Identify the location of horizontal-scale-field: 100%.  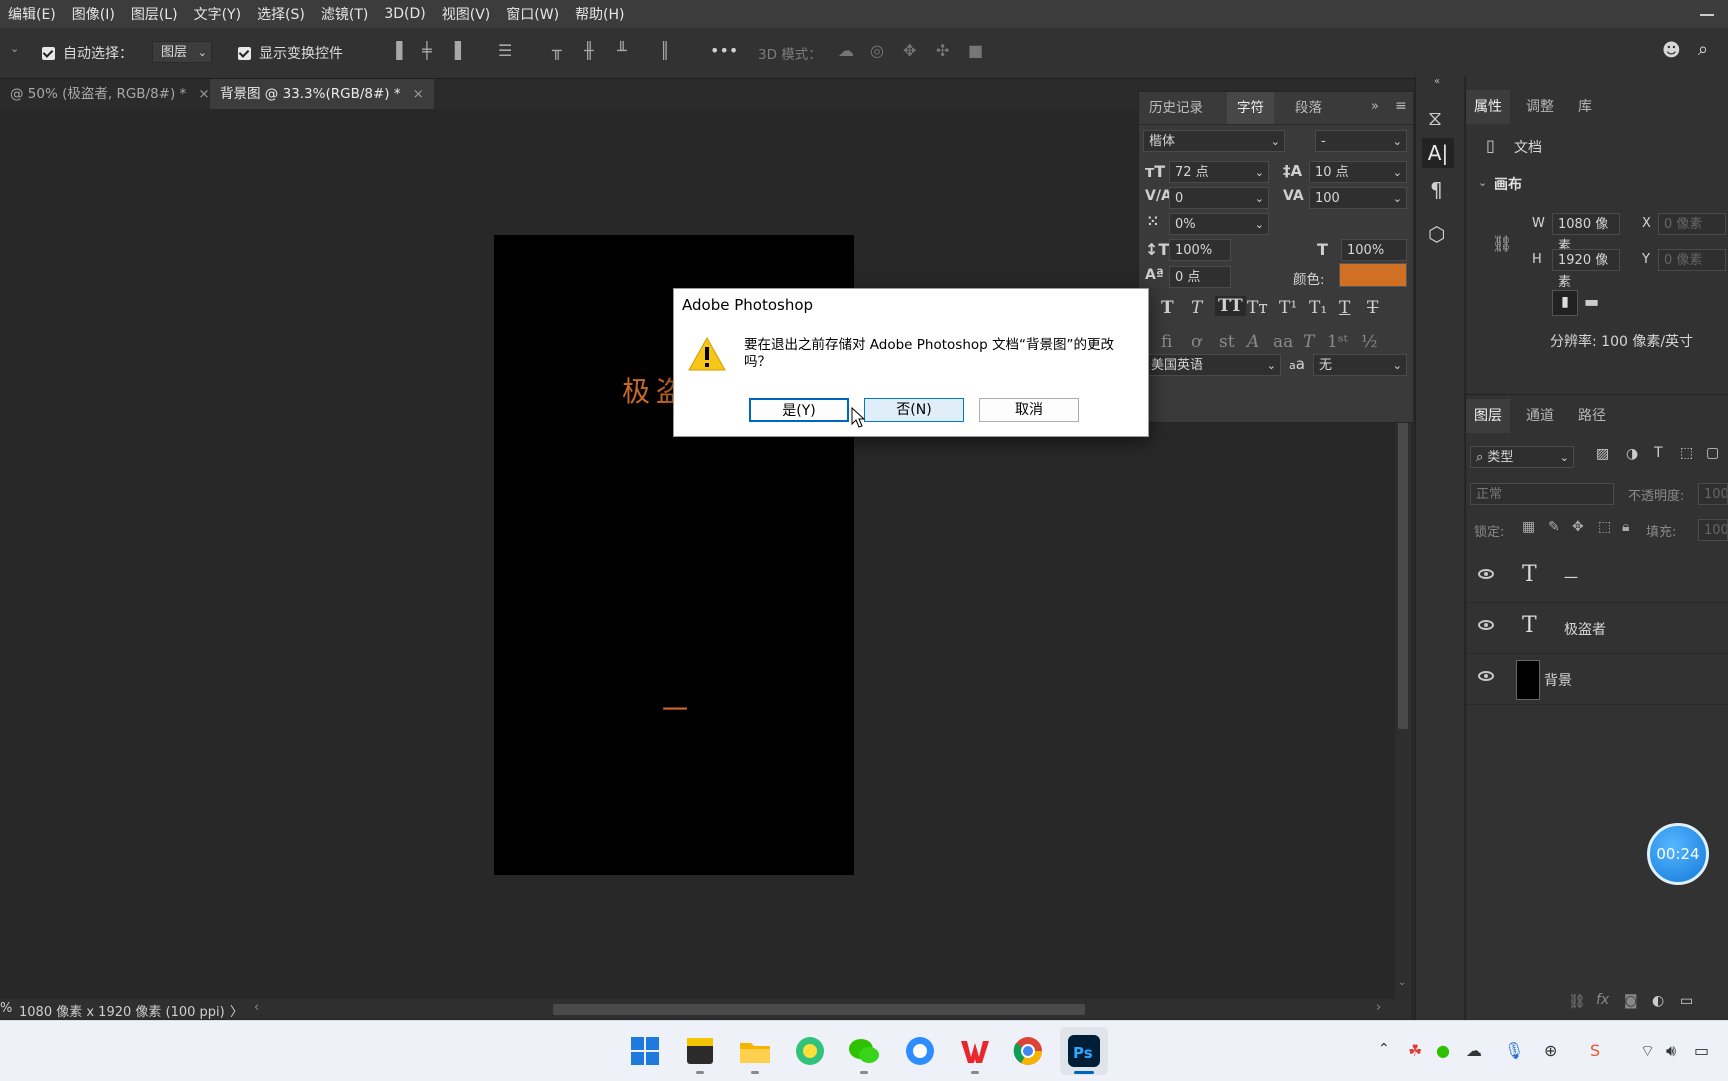
(1374, 250).